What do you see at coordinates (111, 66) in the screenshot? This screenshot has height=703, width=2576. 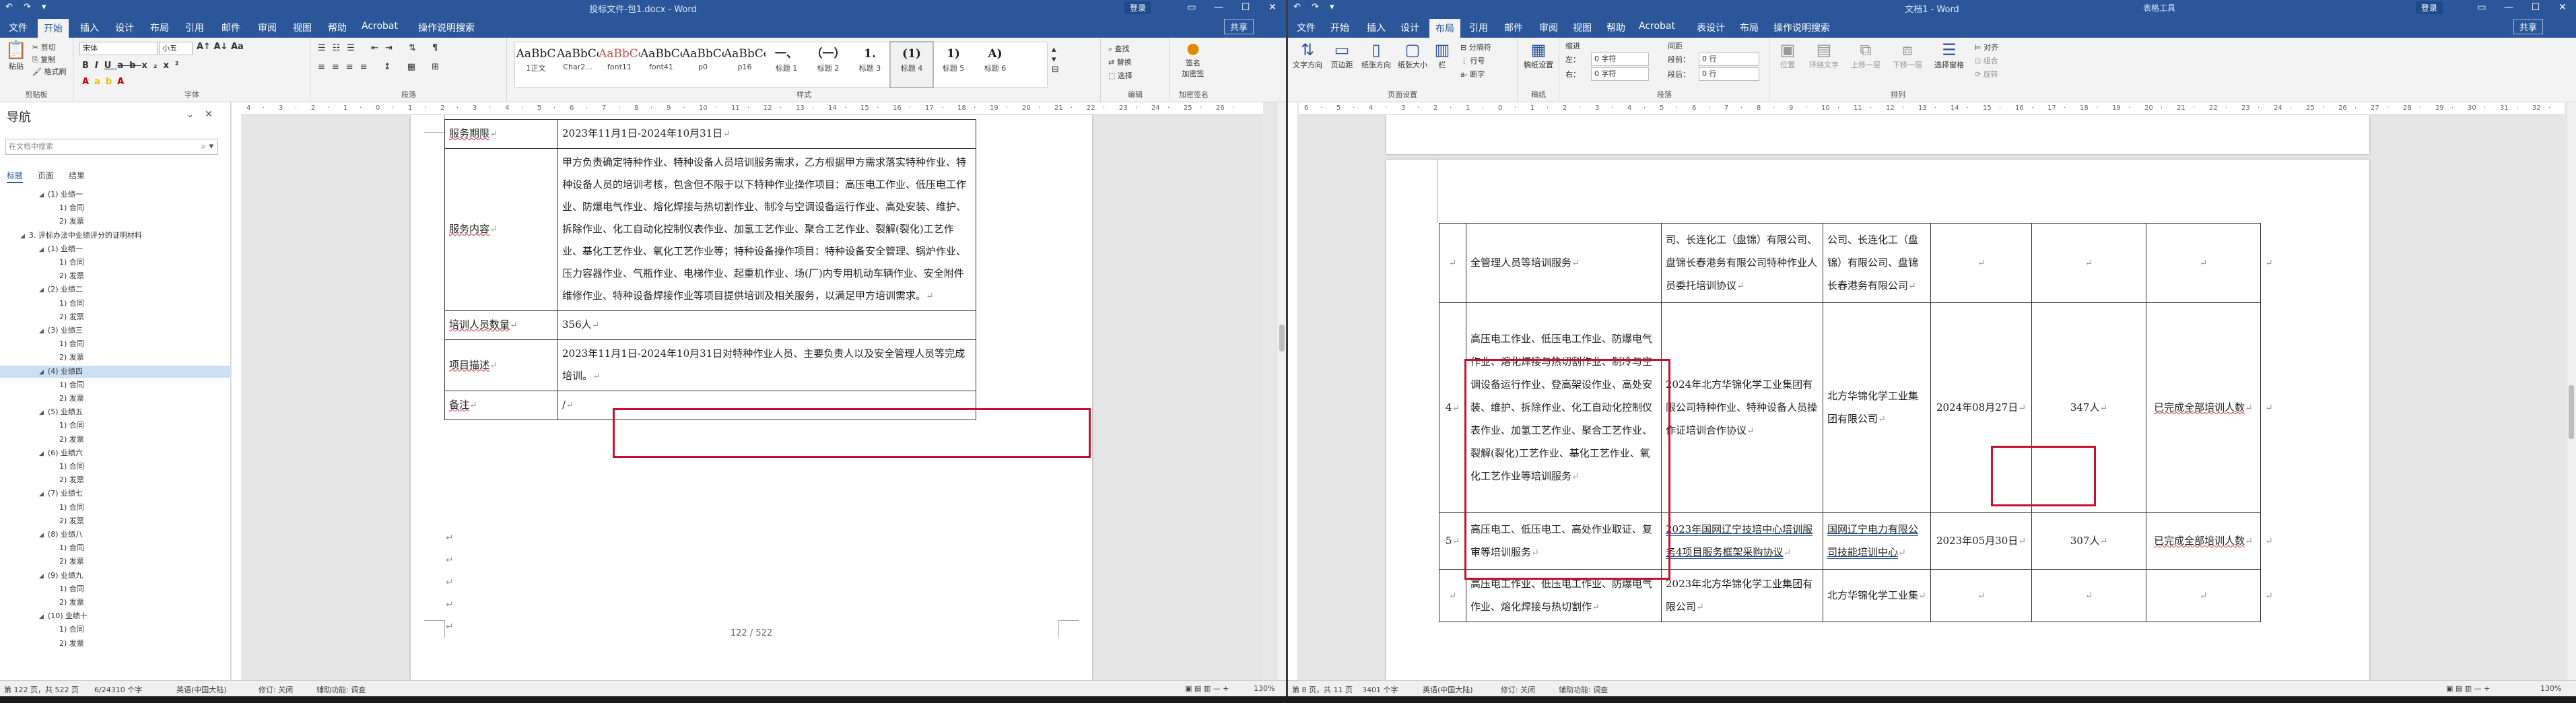 I see `underline-icon: U` at bounding box center [111, 66].